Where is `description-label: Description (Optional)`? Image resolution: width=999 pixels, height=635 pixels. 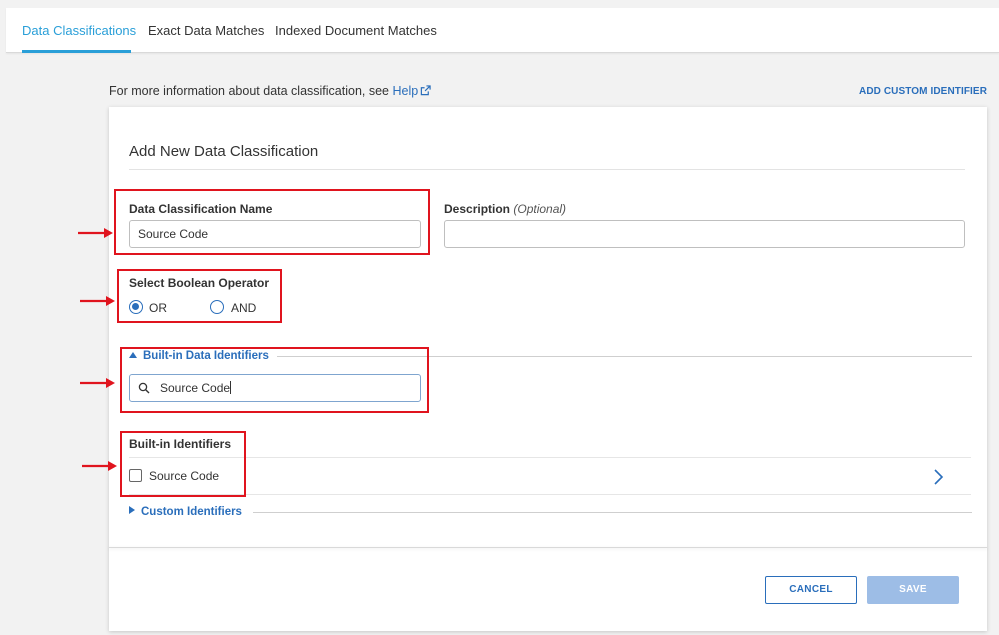 description-label: Description (Optional) is located at coordinates (505, 209).